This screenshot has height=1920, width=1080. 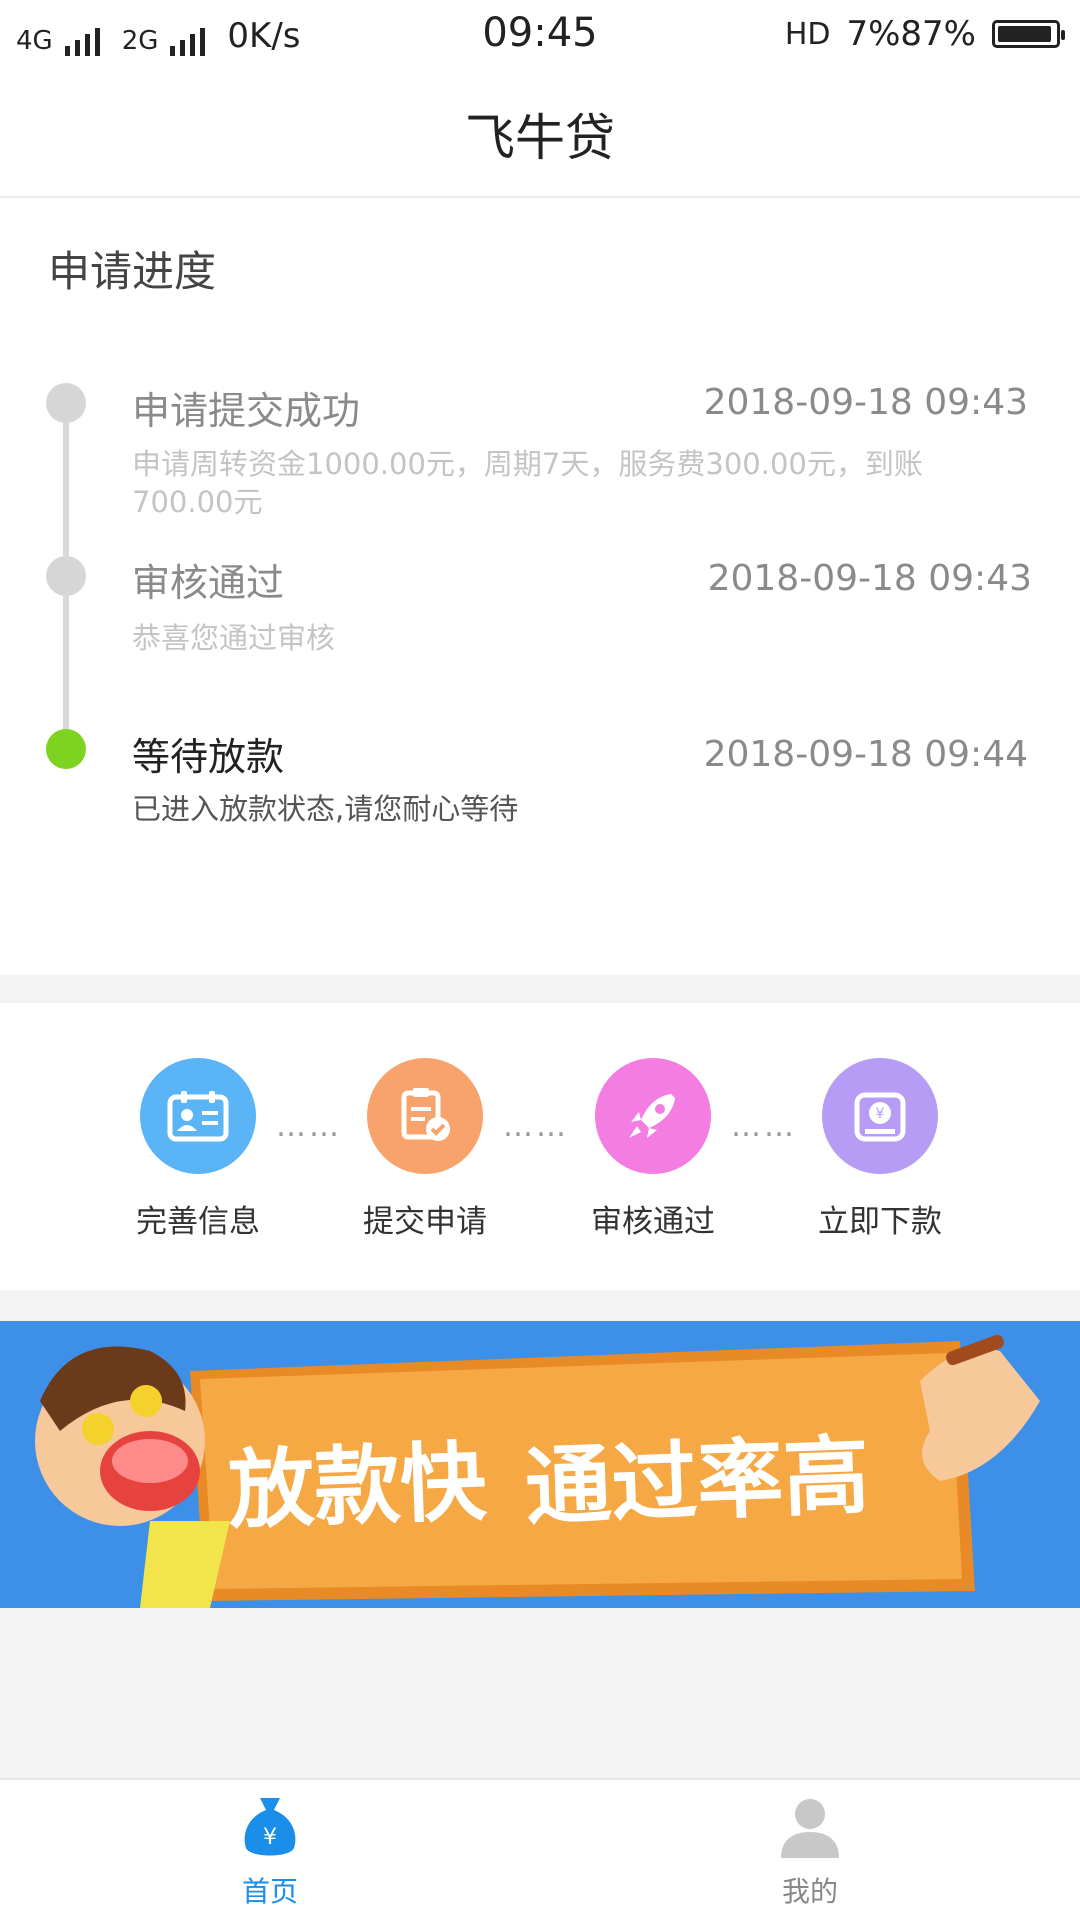 I want to click on yuan-bag-icon: ¥, so click(x=880, y=1116).